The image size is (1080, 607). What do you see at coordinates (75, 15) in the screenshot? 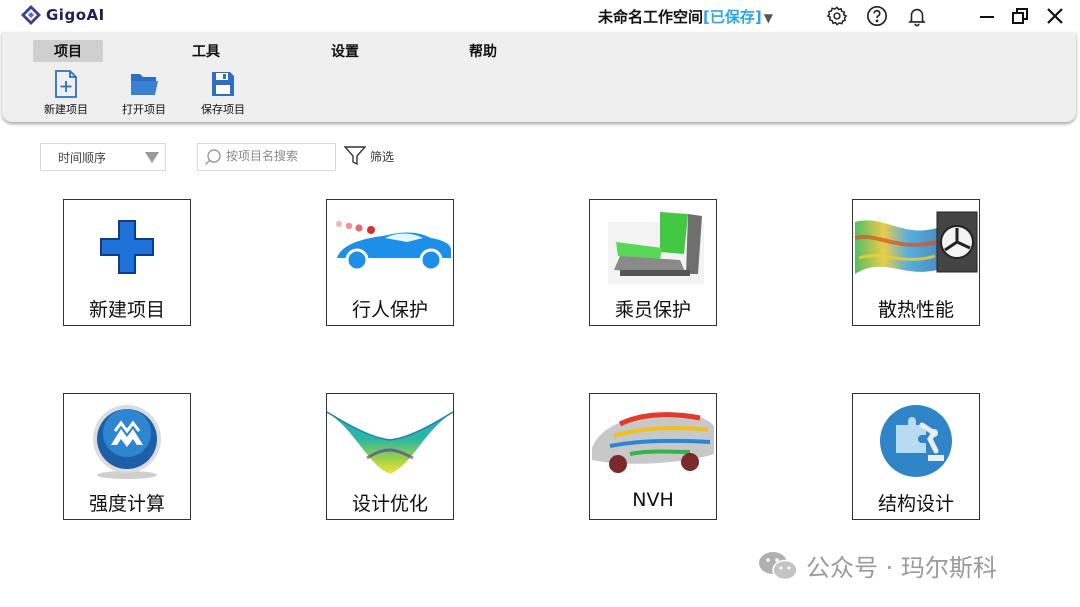
I see `app-name: GigoAI` at bounding box center [75, 15].